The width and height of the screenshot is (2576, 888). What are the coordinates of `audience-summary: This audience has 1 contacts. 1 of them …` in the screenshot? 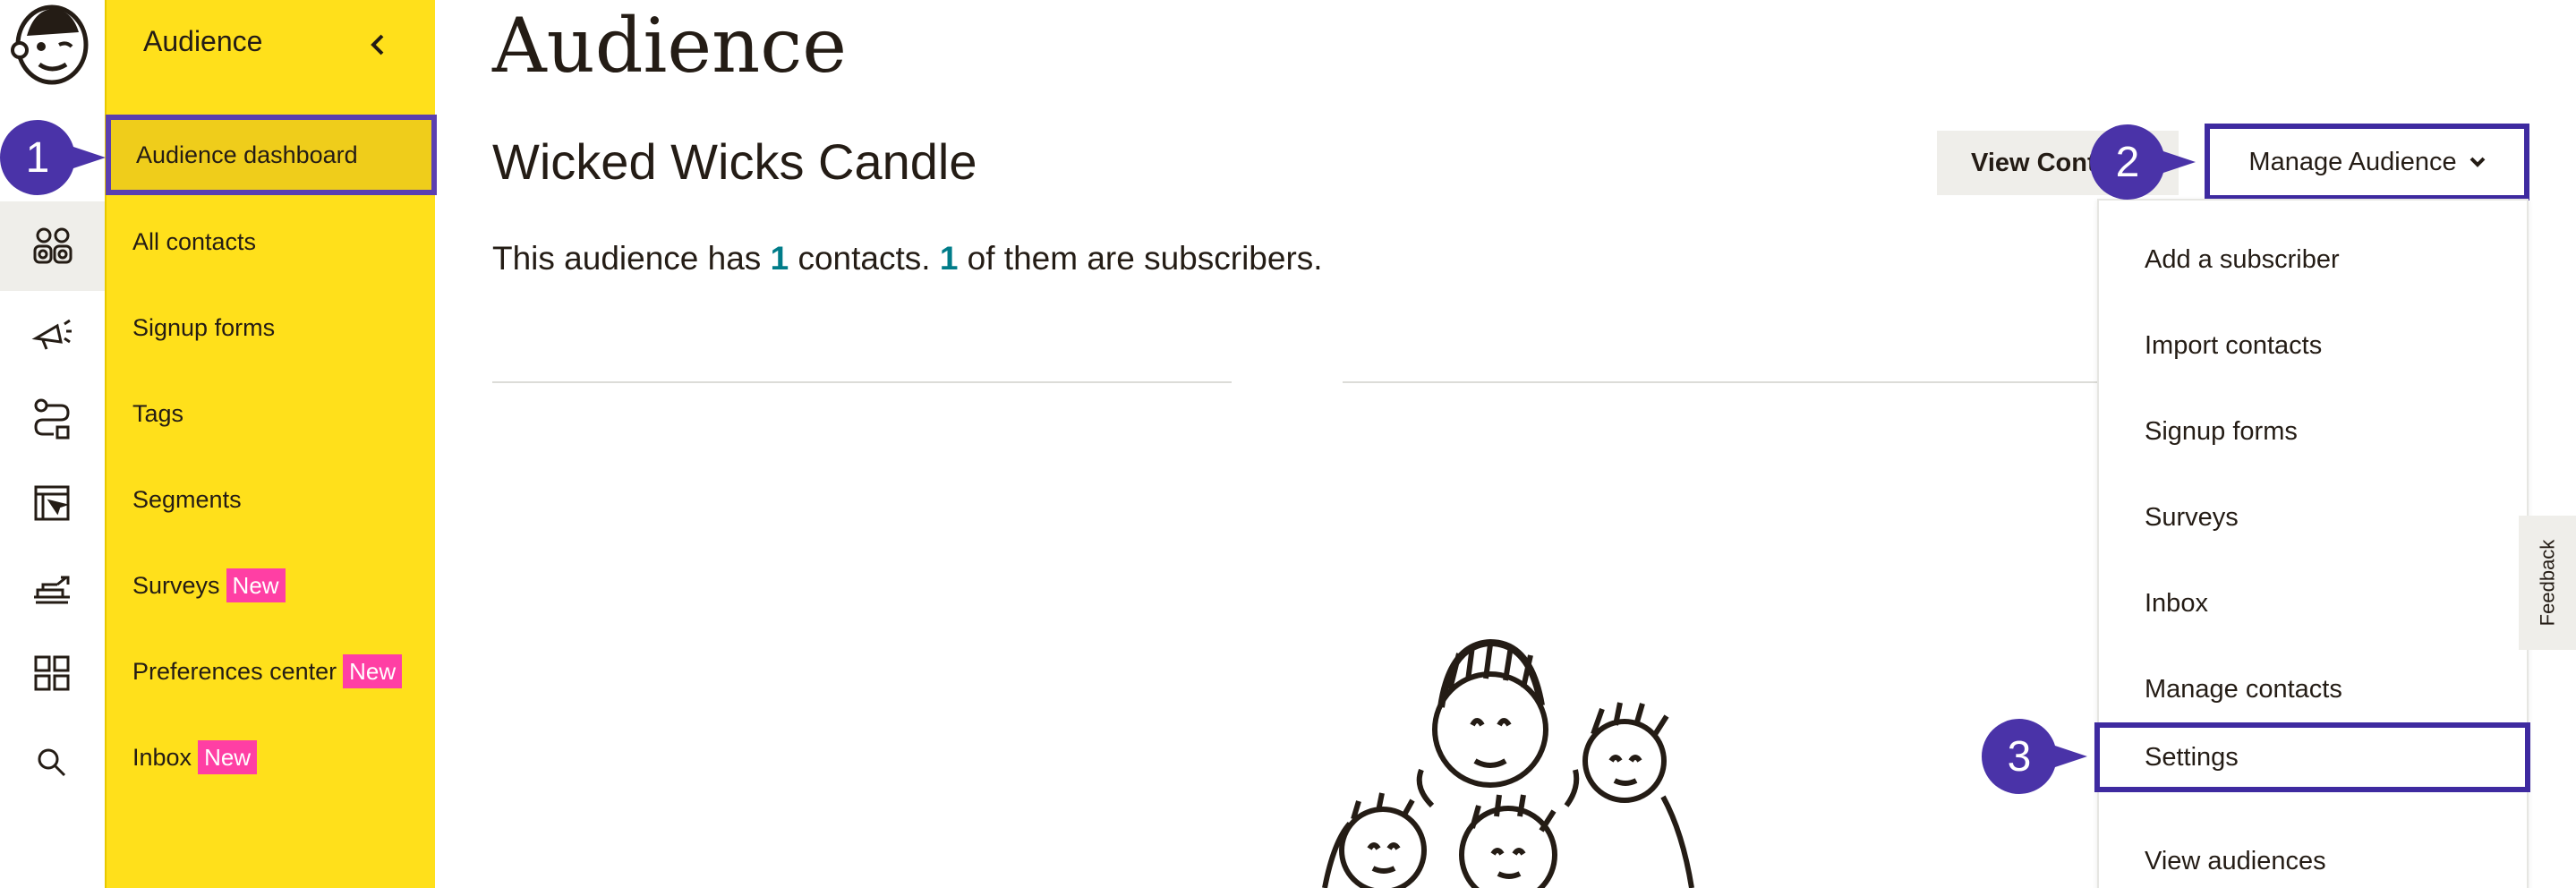 It's located at (907, 259).